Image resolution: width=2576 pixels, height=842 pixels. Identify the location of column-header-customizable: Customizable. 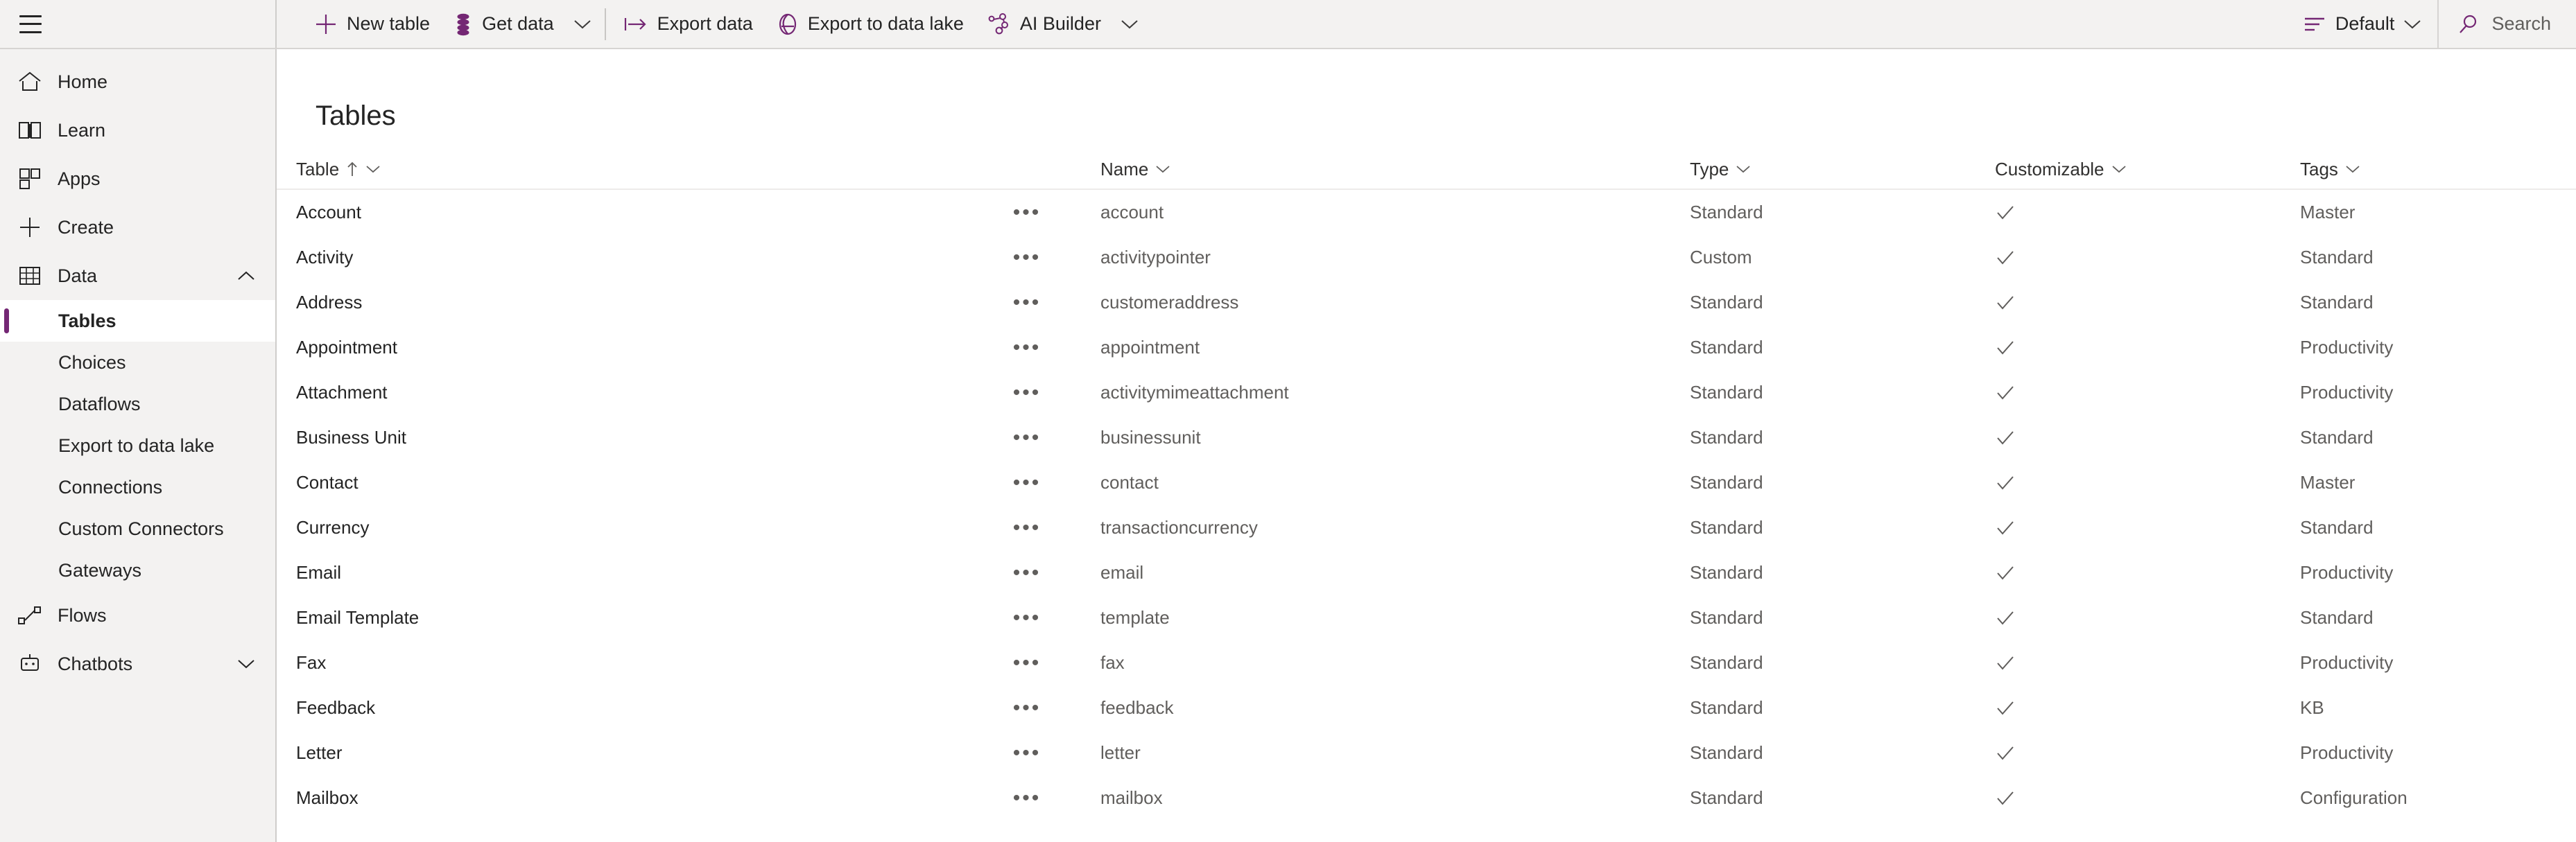
(2147, 169).